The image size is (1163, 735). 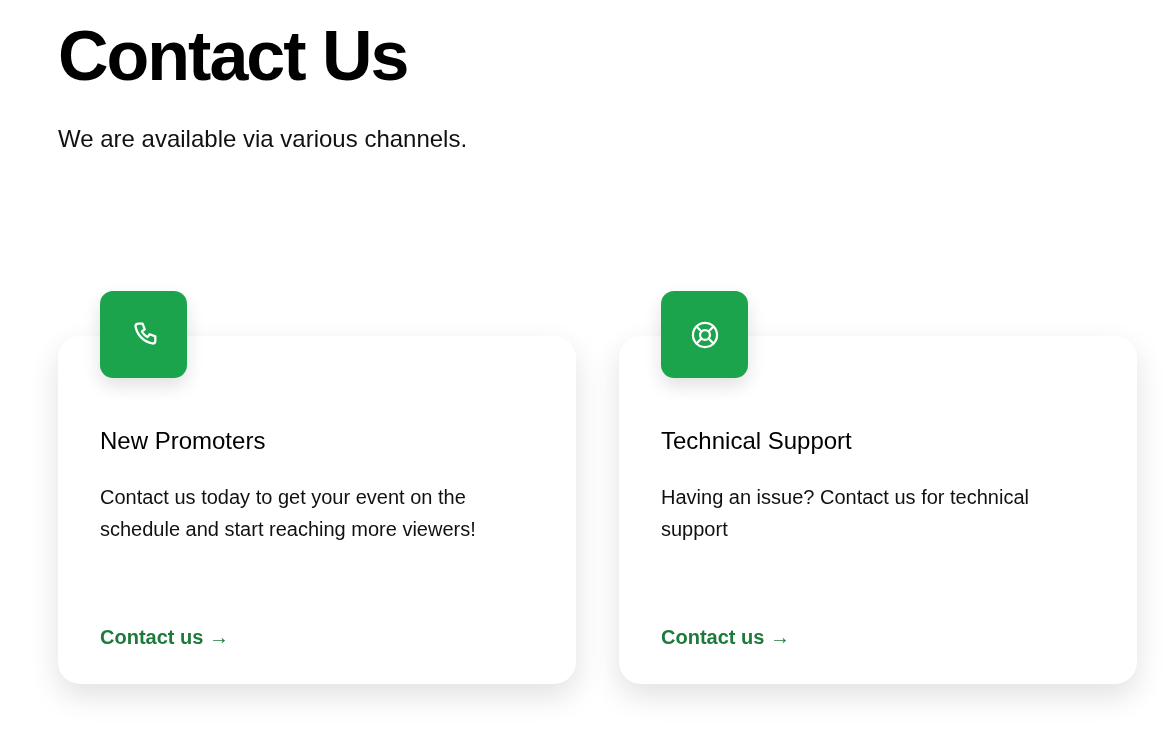 I want to click on card-title: Technical Support, so click(x=756, y=441).